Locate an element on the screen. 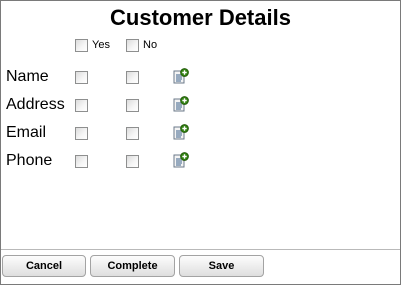 The height and width of the screenshot is (285, 401). no-column-label: No is located at coordinates (150, 45).